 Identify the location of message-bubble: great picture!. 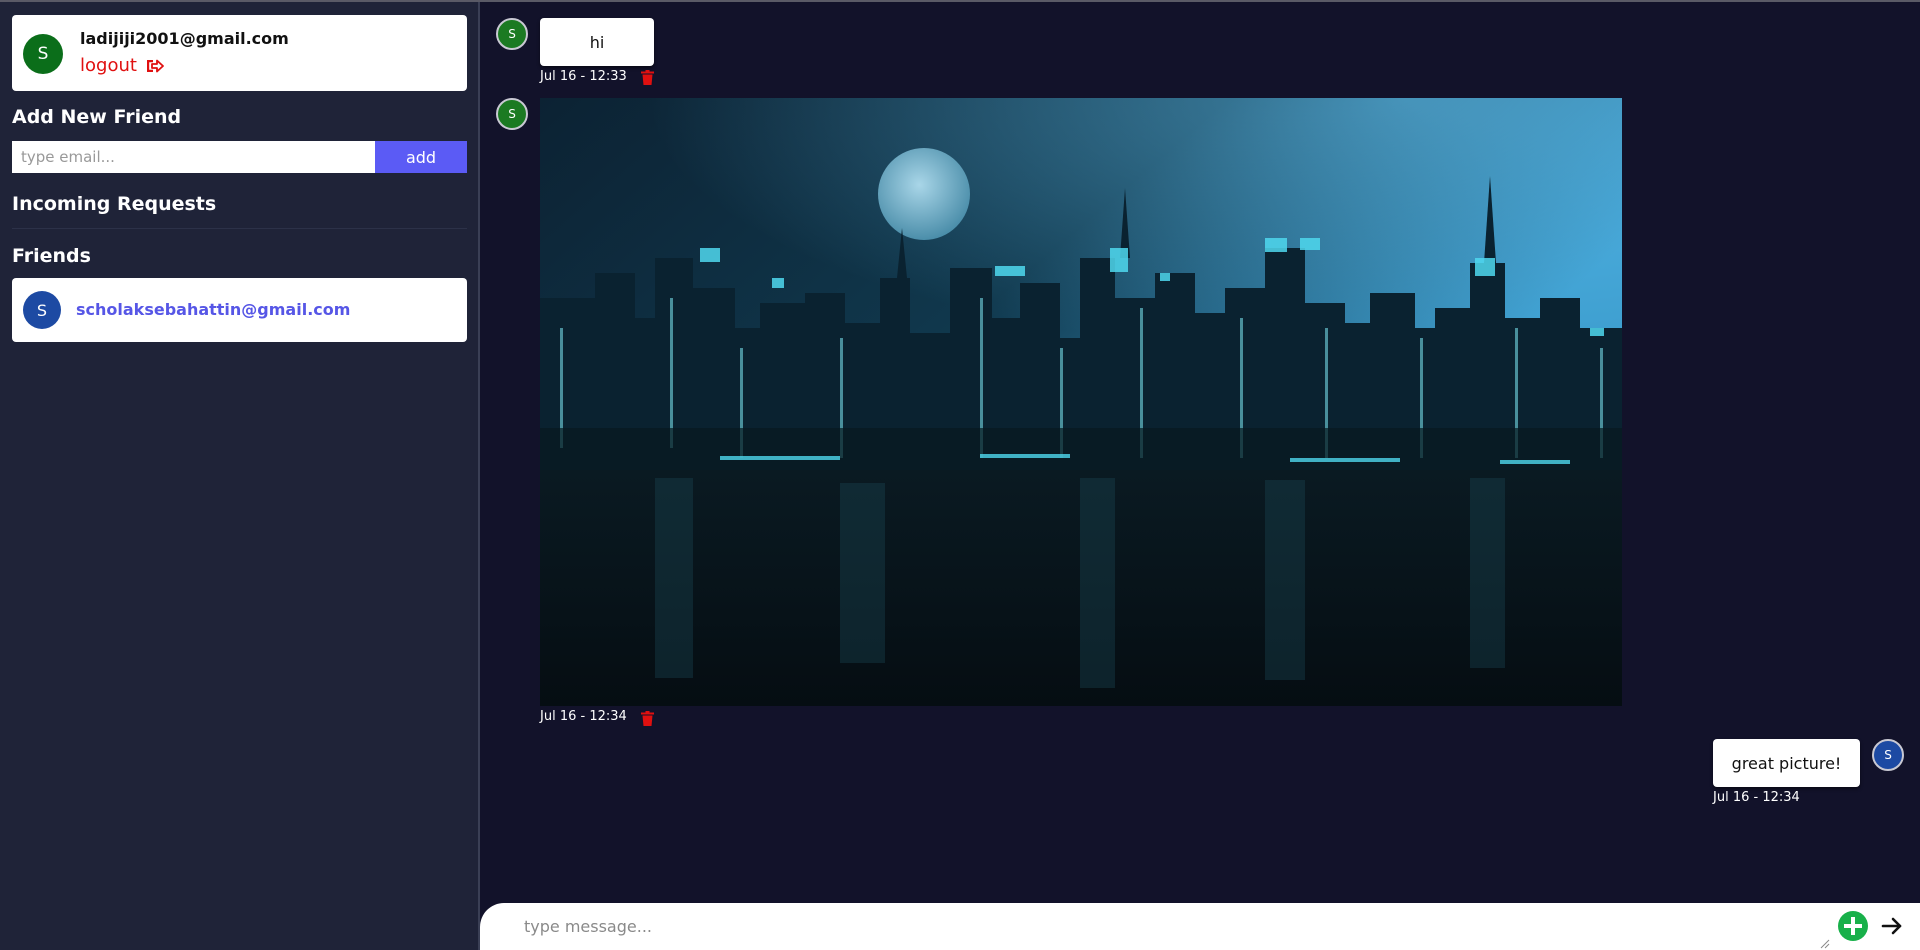
(1786, 763).